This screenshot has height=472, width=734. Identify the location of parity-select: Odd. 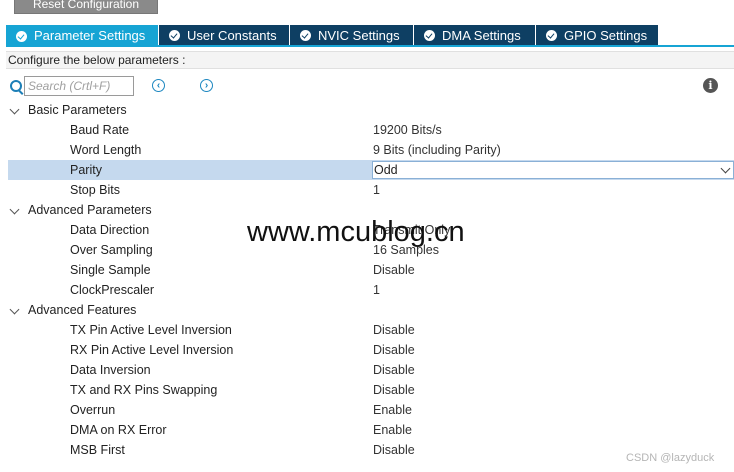
(553, 170).